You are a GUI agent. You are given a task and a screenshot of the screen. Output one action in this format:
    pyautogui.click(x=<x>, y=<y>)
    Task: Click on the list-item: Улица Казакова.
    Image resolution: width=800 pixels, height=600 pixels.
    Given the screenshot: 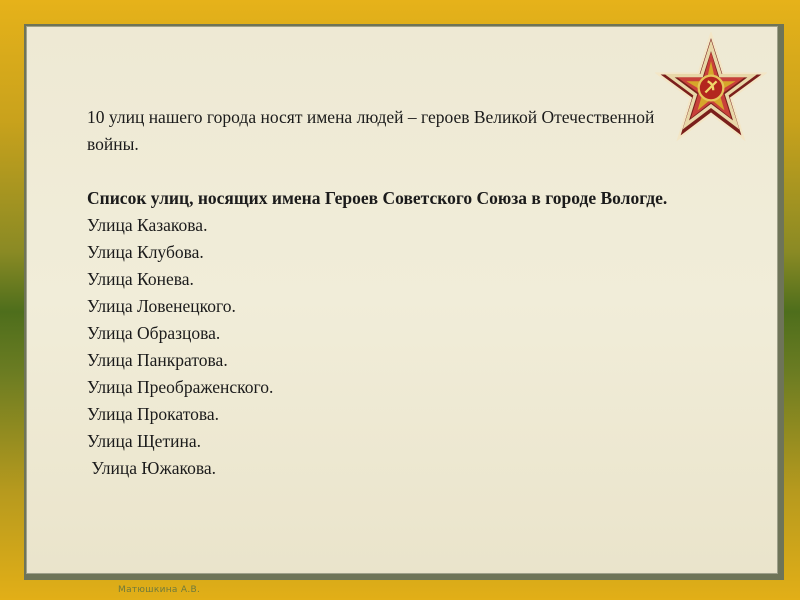 What is the action you would take?
    pyautogui.click(x=147, y=225)
    